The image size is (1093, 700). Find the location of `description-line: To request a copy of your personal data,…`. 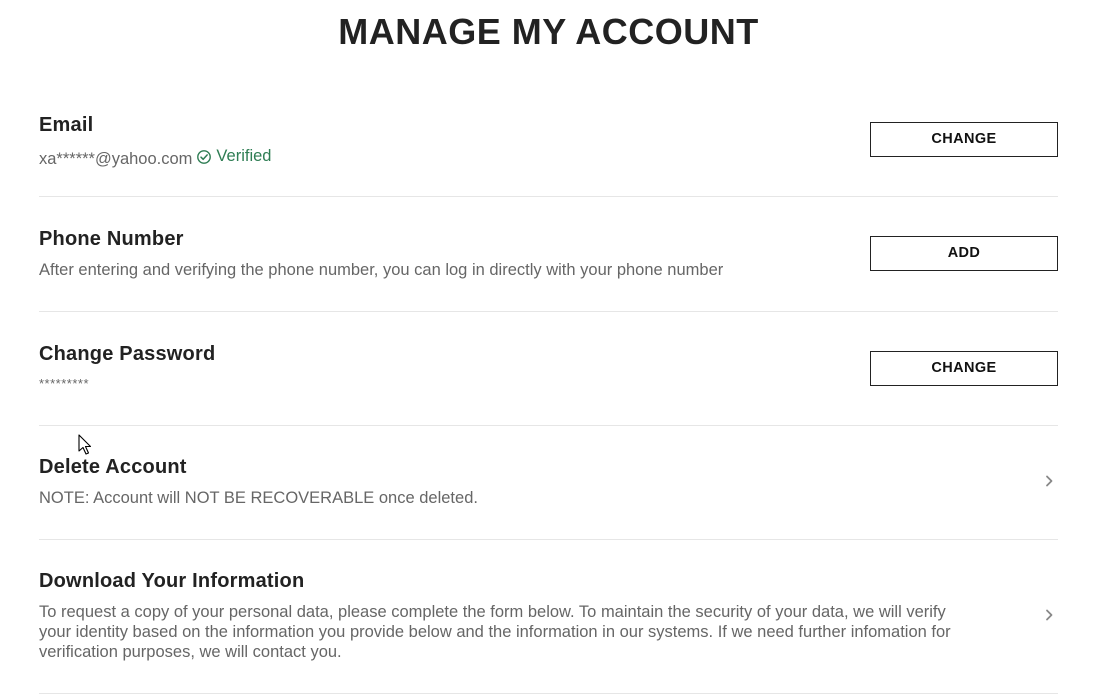

description-line: To request a copy of your personal data,… is located at coordinates (492, 612).